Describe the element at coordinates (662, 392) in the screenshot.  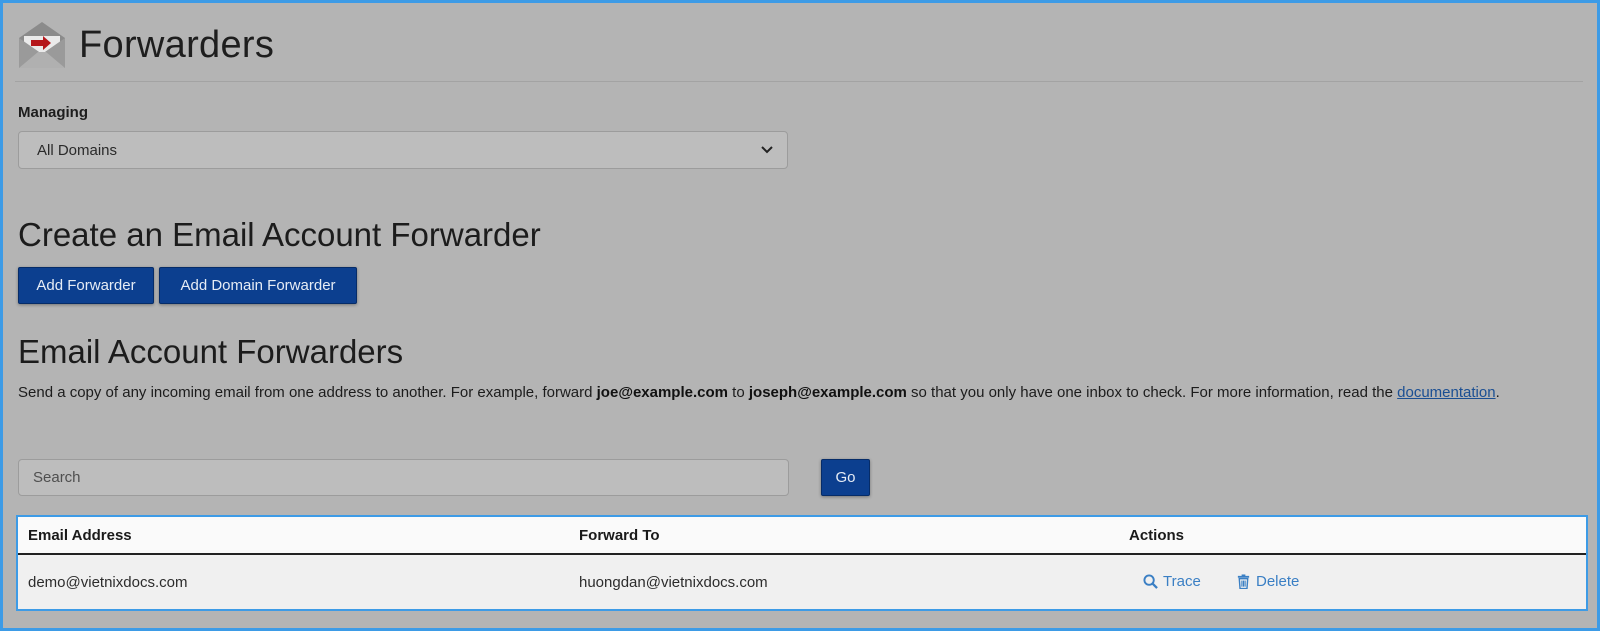
I see `example-from: joe@example.com` at that location.